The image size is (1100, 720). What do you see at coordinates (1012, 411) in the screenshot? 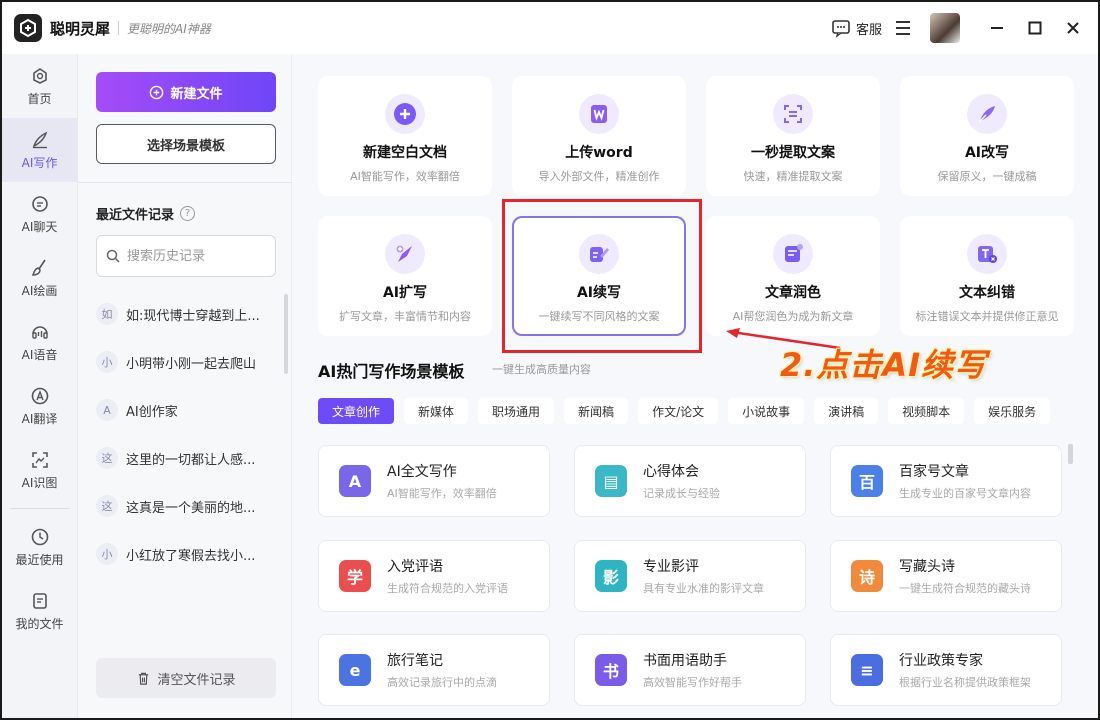
I see `tab-entertainment: 娱乐服务` at bounding box center [1012, 411].